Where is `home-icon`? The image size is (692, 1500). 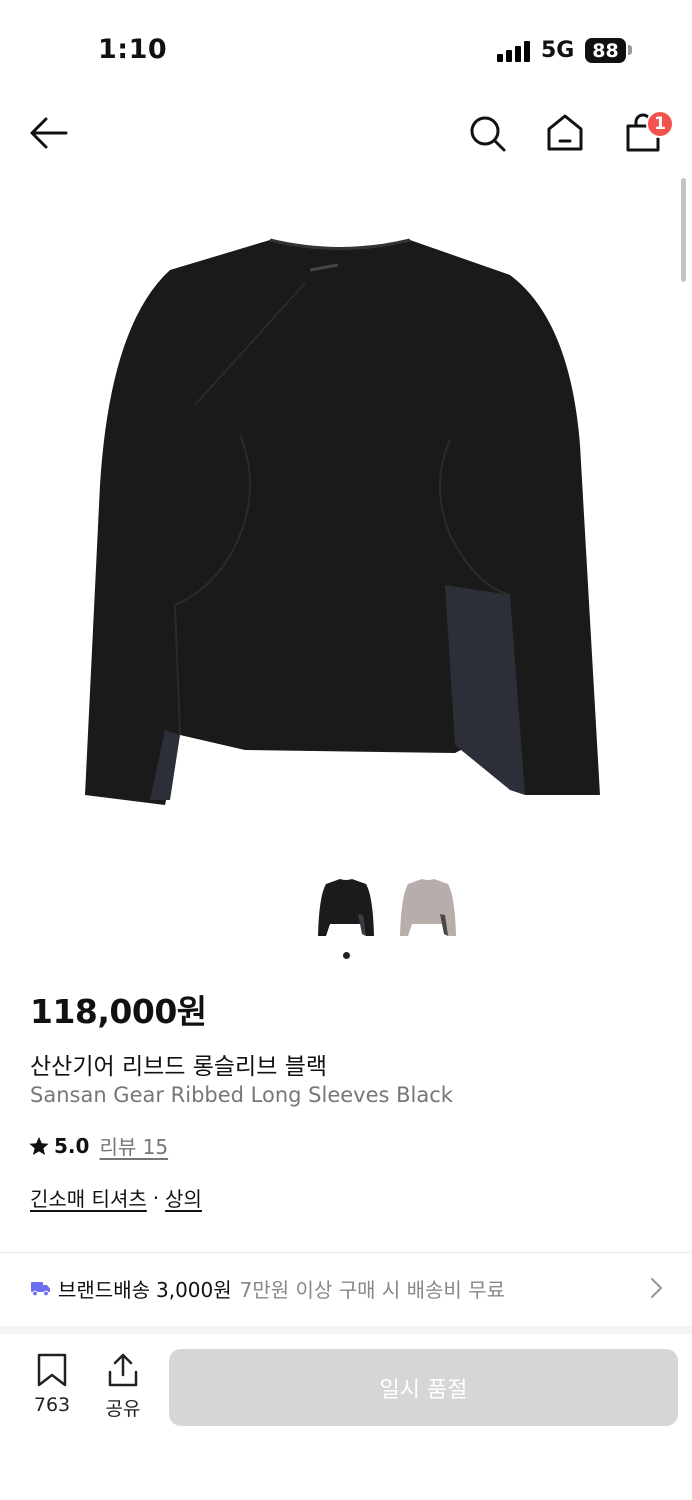 home-icon is located at coordinates (565, 132).